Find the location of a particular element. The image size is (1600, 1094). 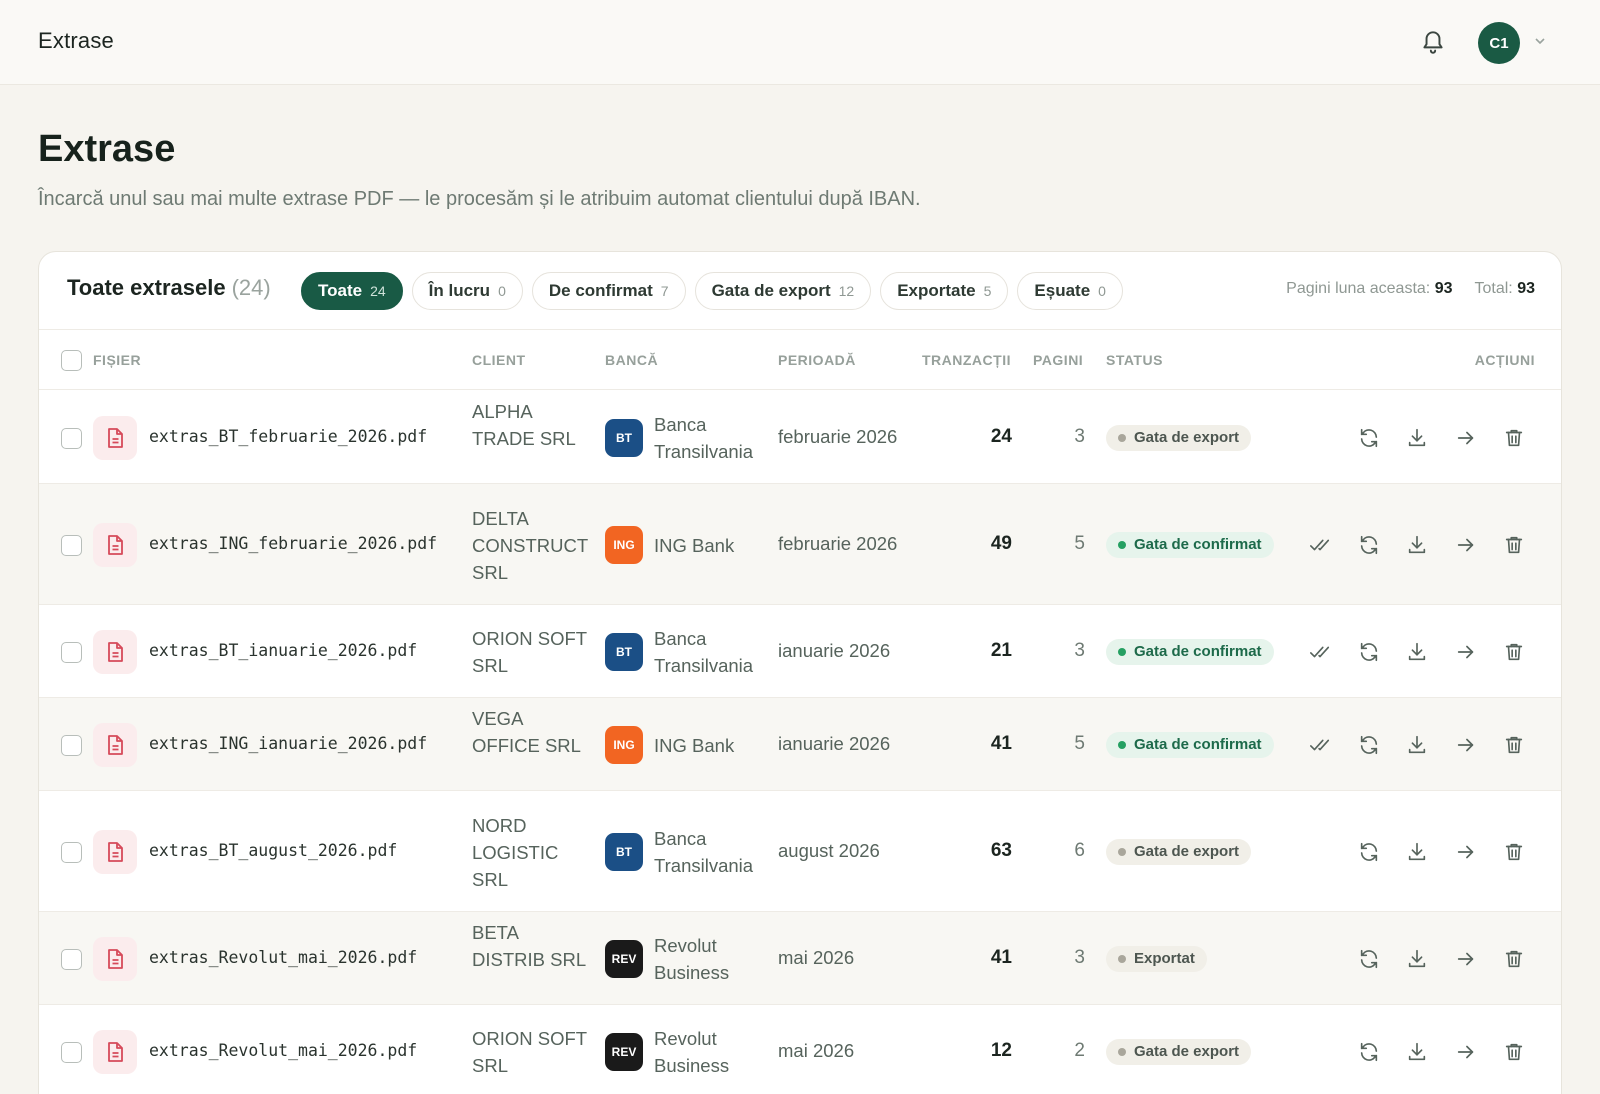

status-badge: Gata de confirmat is located at coordinates (1190, 651).